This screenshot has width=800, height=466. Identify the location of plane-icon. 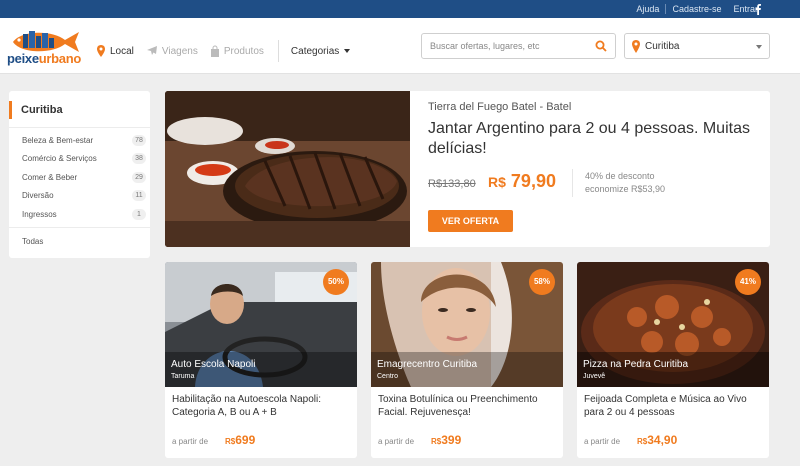
(151, 50).